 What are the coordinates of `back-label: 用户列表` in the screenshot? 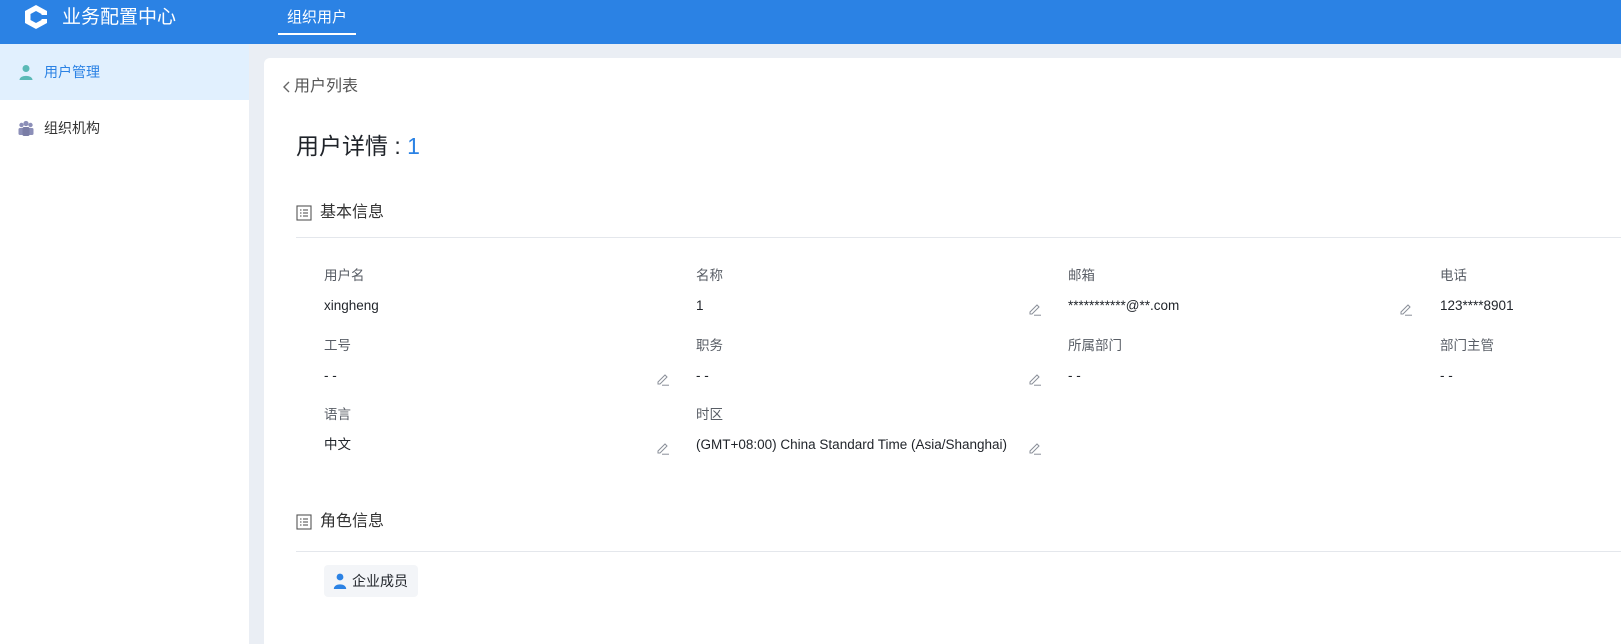 It's located at (326, 86).